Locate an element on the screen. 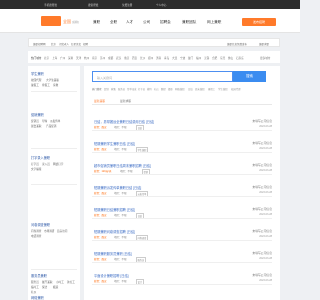 This screenshot has height=300, width=320. category-link: 临时工 is located at coordinates (35, 287).